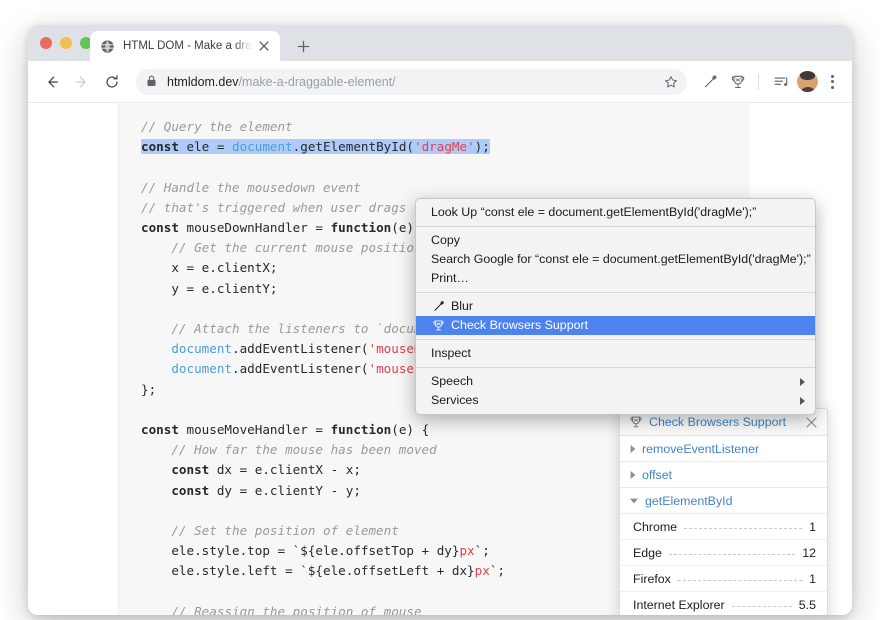  I want to click on browser-toolbar: htmldom.dev/make-a-draggable-element/, so click(440, 82).